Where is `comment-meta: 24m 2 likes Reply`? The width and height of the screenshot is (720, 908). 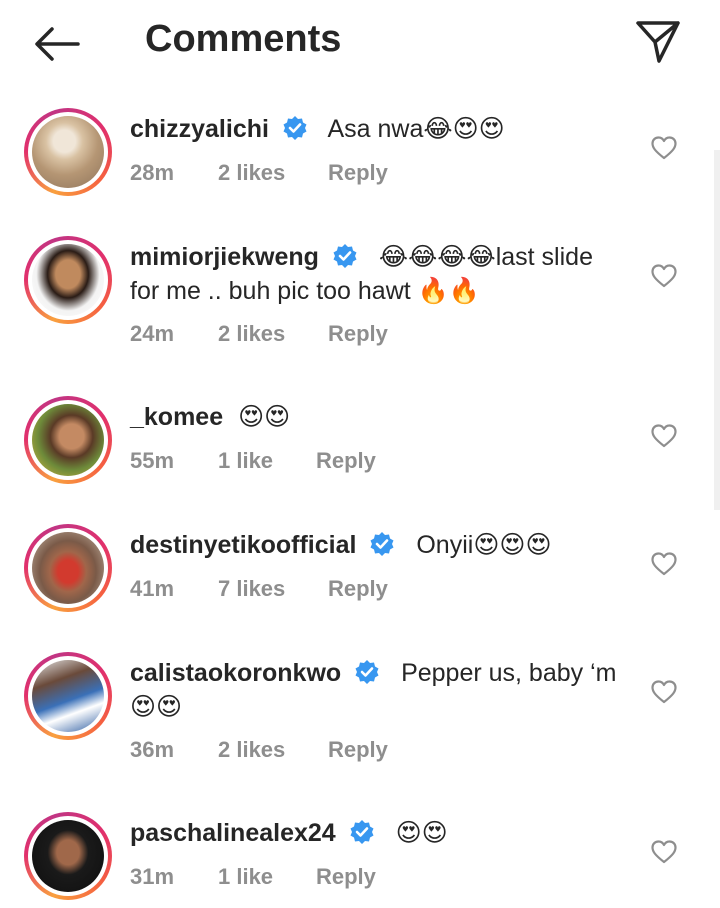 comment-meta: 24m 2 likes Reply is located at coordinates (259, 334).